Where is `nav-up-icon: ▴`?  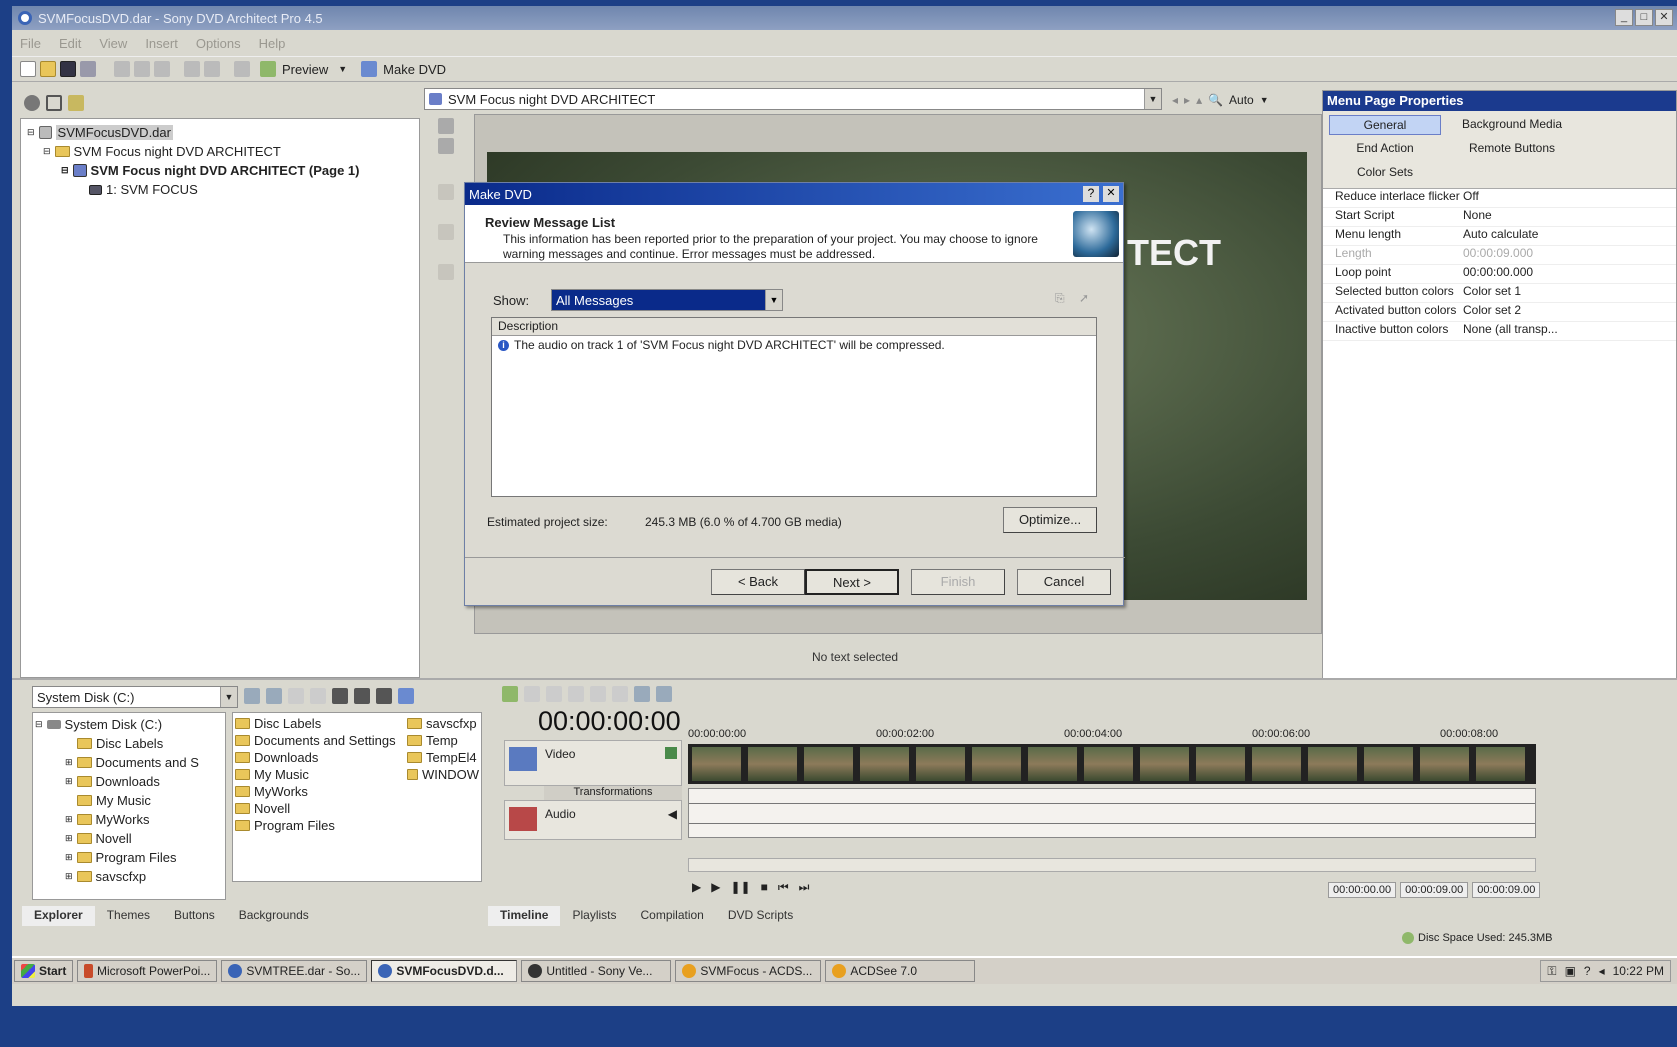 nav-up-icon: ▴ is located at coordinates (1199, 100).